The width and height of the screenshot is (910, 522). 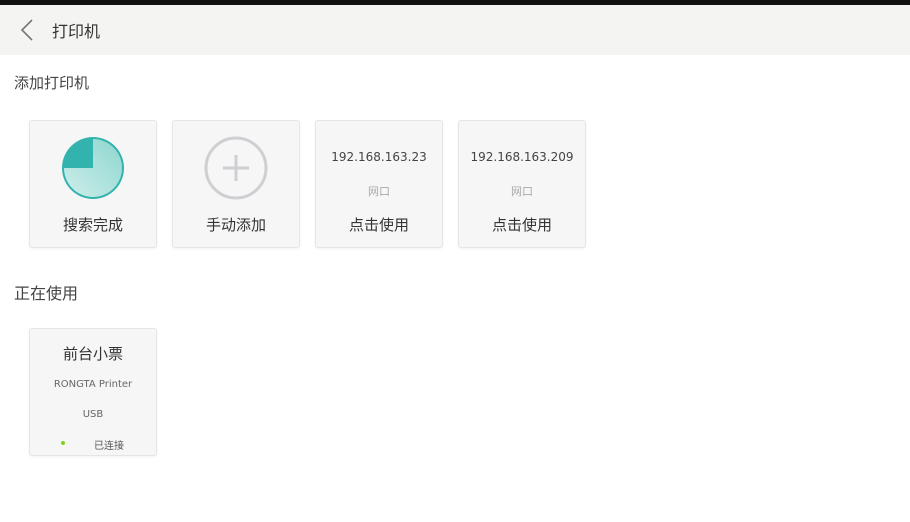 I want to click on connected-status-dot, so click(x=63, y=443).